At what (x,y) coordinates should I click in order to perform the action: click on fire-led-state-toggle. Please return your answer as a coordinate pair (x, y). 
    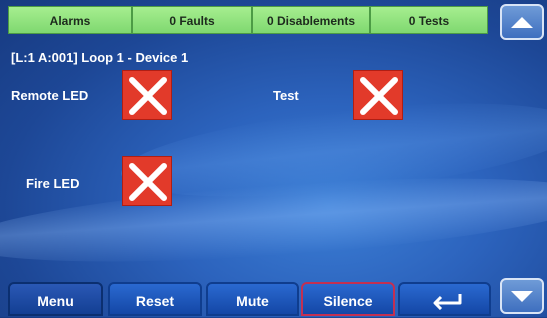
    Looking at the image, I should click on (147, 181).